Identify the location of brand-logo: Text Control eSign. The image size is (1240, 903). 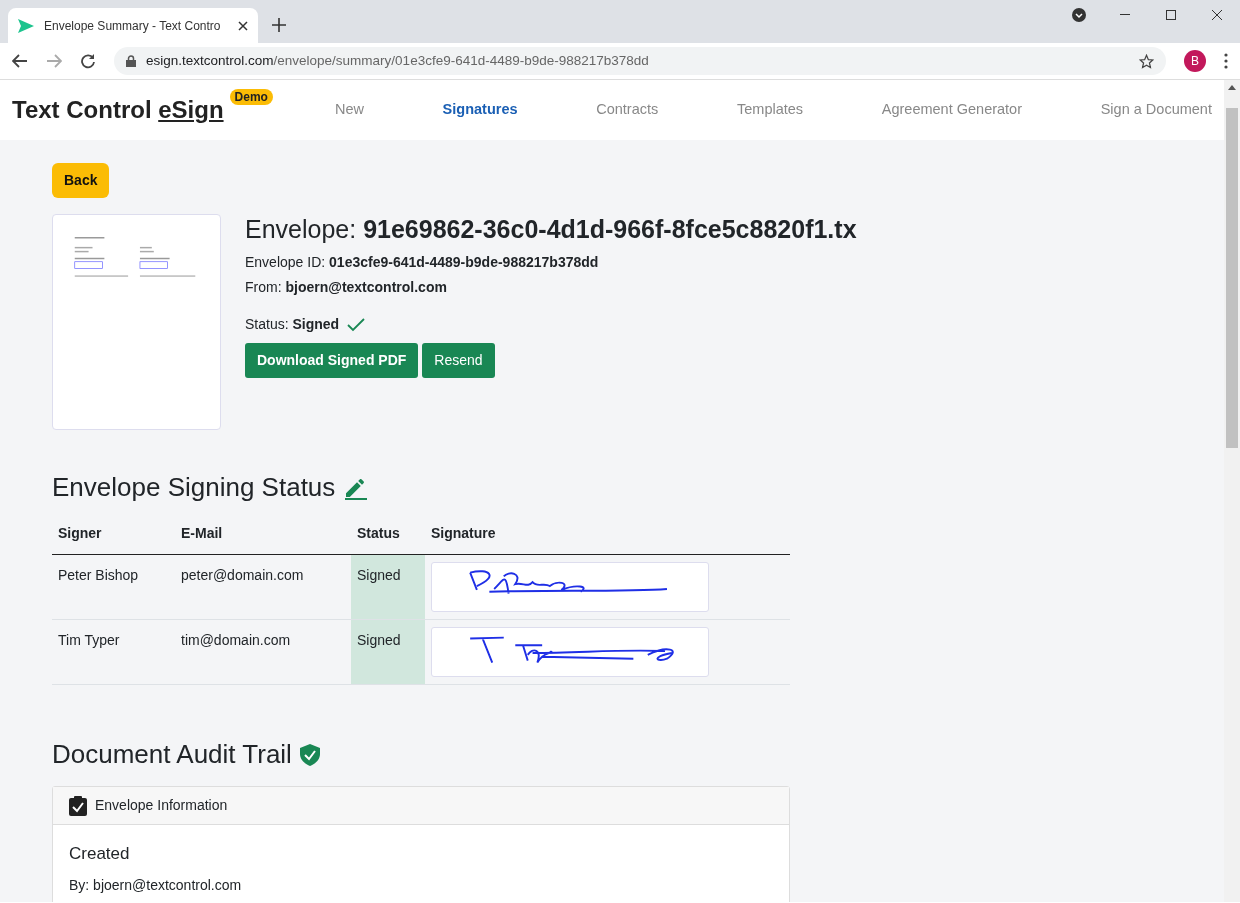
(118, 109).